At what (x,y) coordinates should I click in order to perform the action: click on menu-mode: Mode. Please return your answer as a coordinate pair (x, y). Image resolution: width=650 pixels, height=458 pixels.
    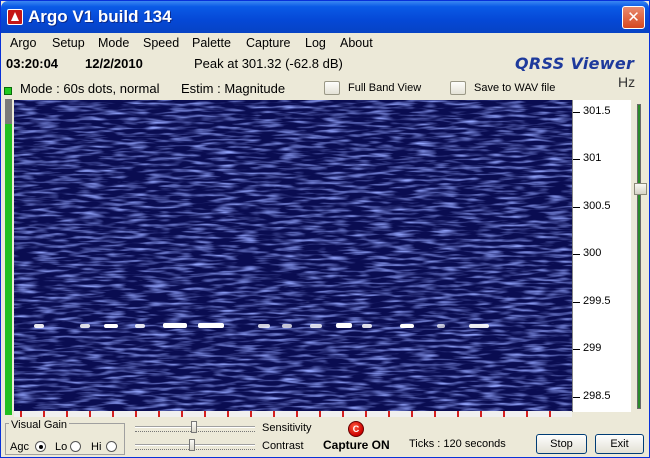
    Looking at the image, I should click on (113, 43).